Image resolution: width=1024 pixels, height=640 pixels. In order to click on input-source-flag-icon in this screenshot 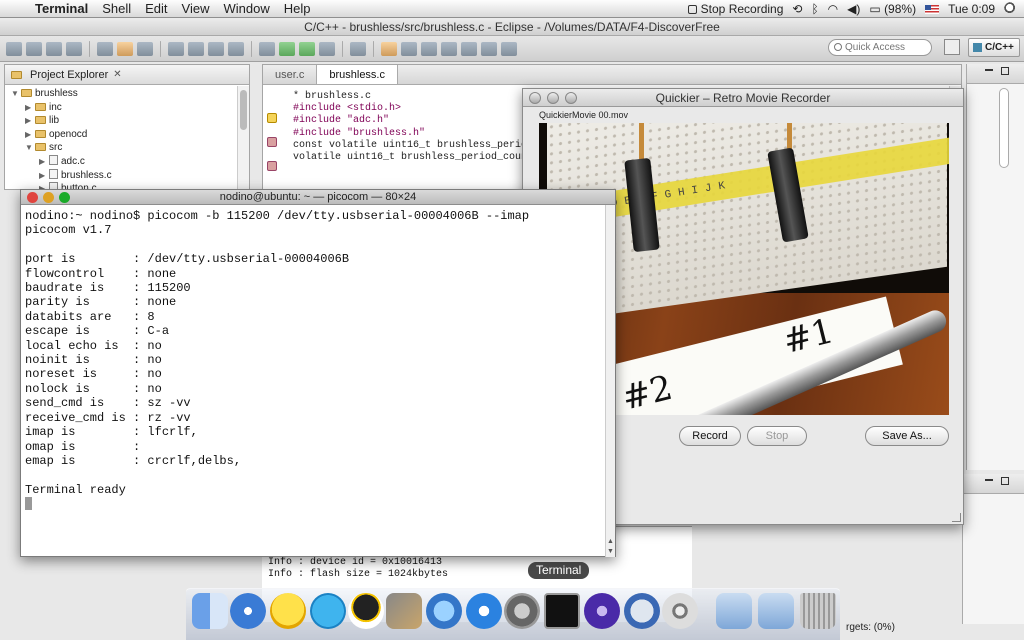, I will do `click(932, 9)`.